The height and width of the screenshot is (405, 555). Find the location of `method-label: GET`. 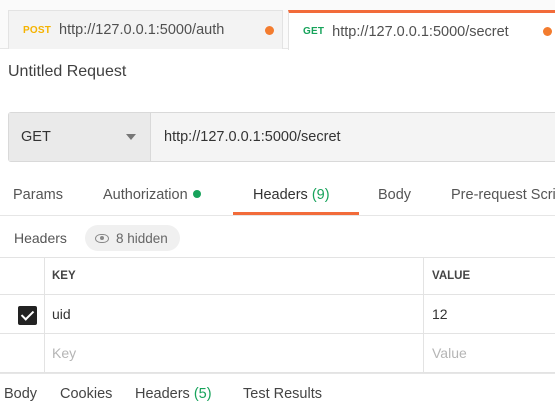

method-label: GET is located at coordinates (314, 31).